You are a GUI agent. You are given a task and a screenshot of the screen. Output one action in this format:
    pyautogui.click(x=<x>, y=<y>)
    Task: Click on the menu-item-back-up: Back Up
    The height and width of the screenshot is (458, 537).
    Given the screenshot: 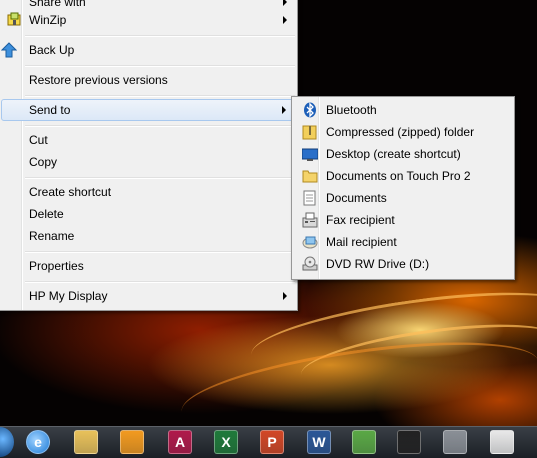 What is the action you would take?
    pyautogui.click(x=148, y=50)
    